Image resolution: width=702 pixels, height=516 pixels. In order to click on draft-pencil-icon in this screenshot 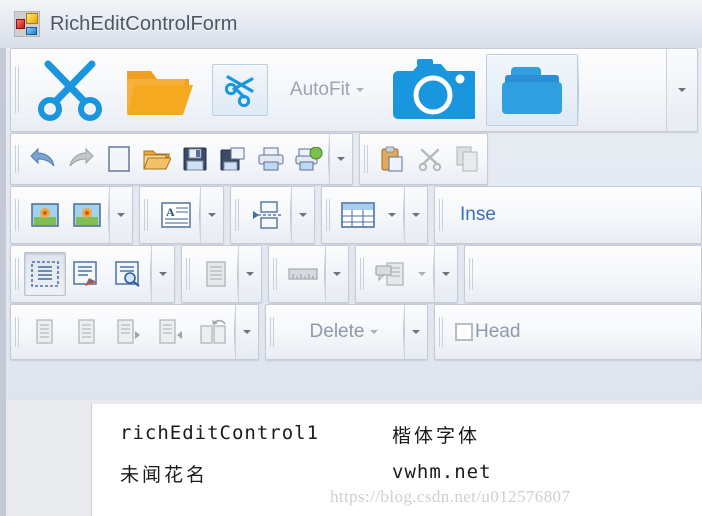, I will do `click(87, 274)`.